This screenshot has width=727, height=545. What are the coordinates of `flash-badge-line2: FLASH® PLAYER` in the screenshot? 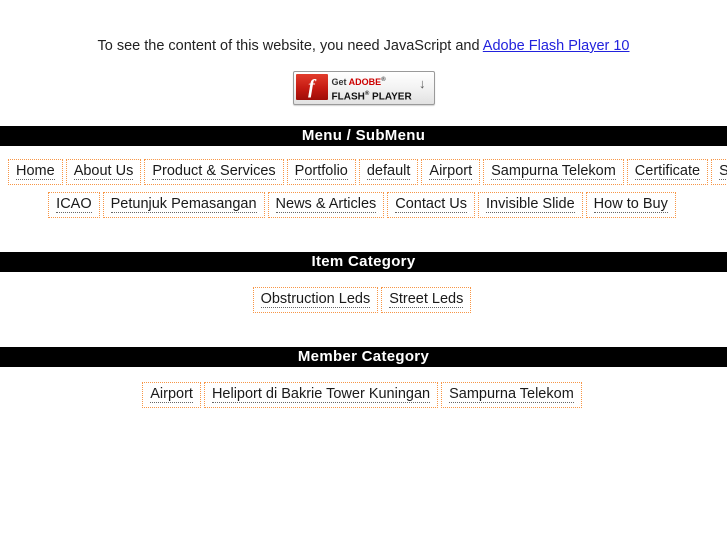 It's located at (372, 96).